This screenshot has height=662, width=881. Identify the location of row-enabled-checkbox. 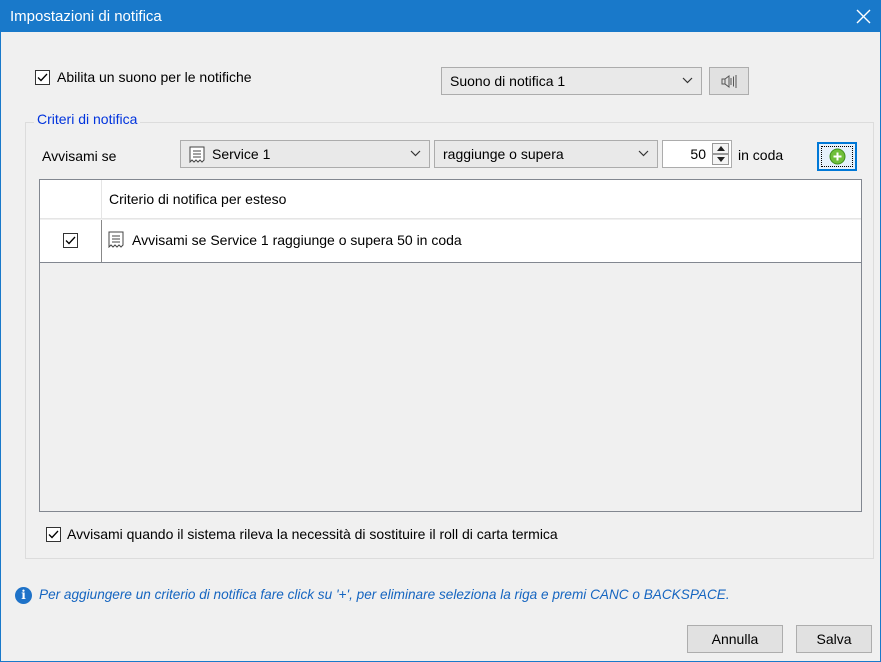
(70, 240).